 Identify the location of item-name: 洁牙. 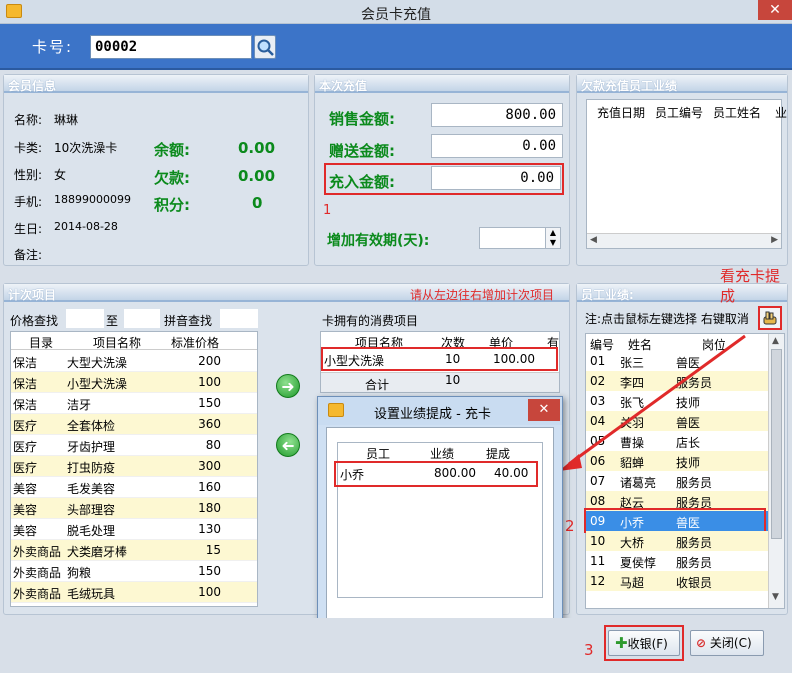
(79, 405).